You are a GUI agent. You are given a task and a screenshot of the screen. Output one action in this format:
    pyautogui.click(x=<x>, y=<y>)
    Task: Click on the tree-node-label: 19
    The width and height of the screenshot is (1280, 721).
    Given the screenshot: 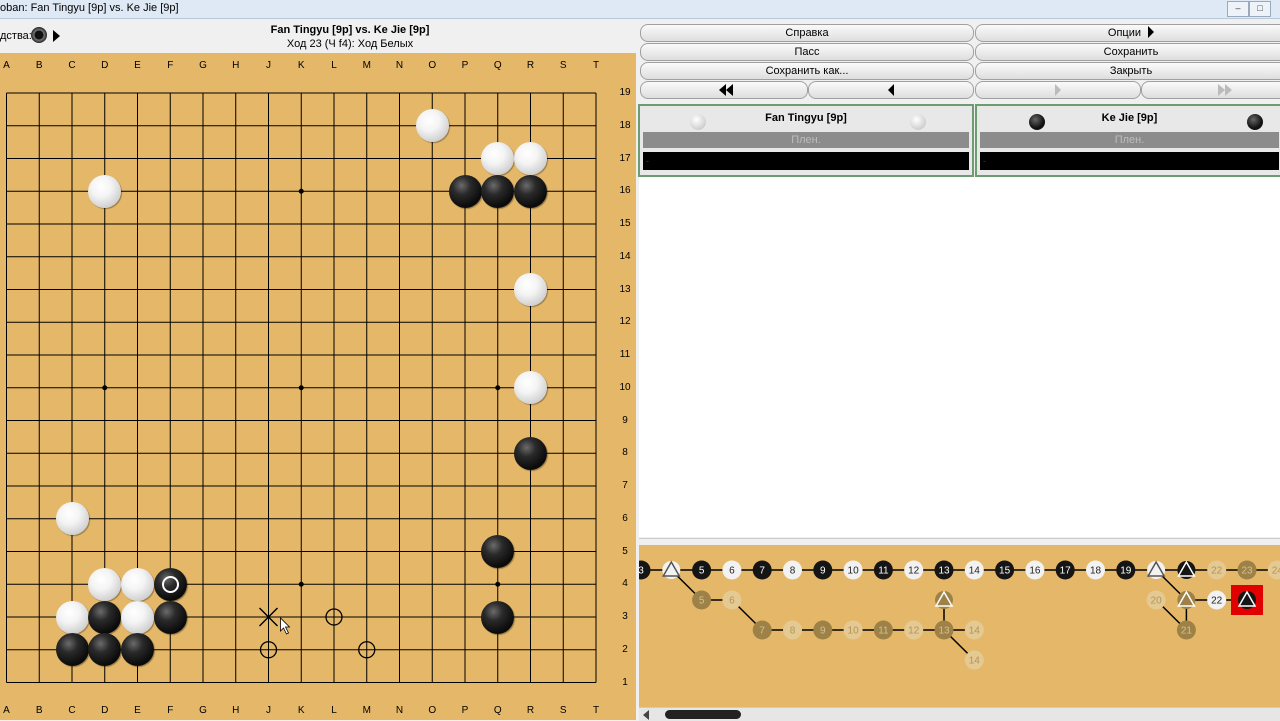 What is the action you would take?
    pyautogui.click(x=1126, y=571)
    